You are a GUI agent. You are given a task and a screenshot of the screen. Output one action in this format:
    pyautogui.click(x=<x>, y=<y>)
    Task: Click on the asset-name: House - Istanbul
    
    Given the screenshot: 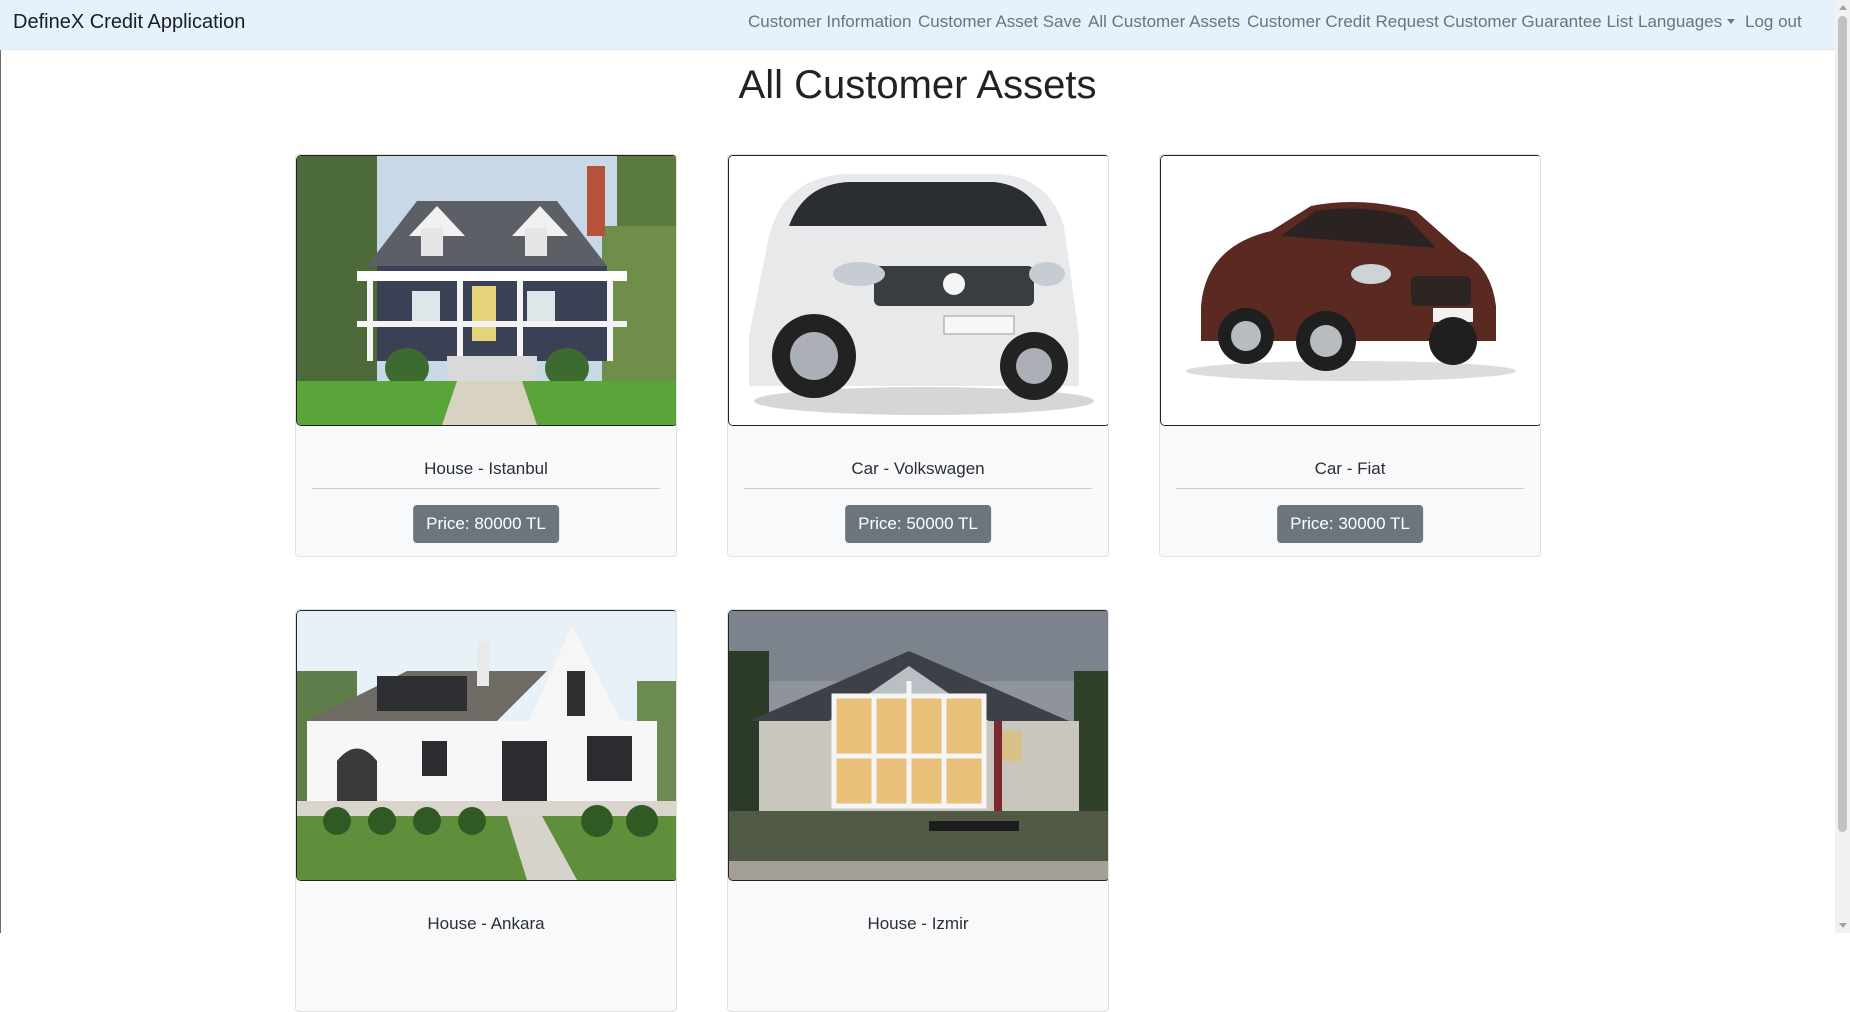 What is the action you would take?
    pyautogui.click(x=486, y=468)
    